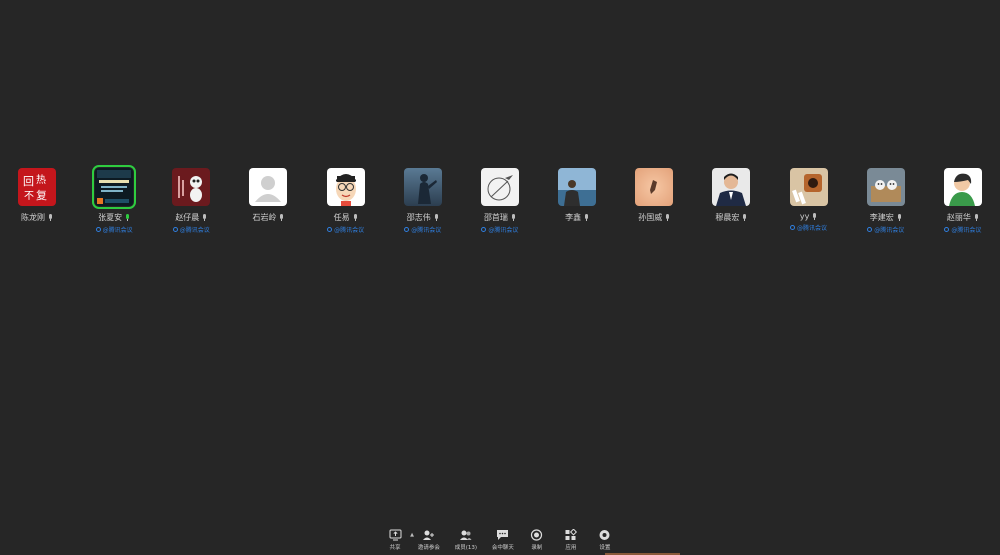  I want to click on participant-tile: 穆晨宏, so click(731, 201).